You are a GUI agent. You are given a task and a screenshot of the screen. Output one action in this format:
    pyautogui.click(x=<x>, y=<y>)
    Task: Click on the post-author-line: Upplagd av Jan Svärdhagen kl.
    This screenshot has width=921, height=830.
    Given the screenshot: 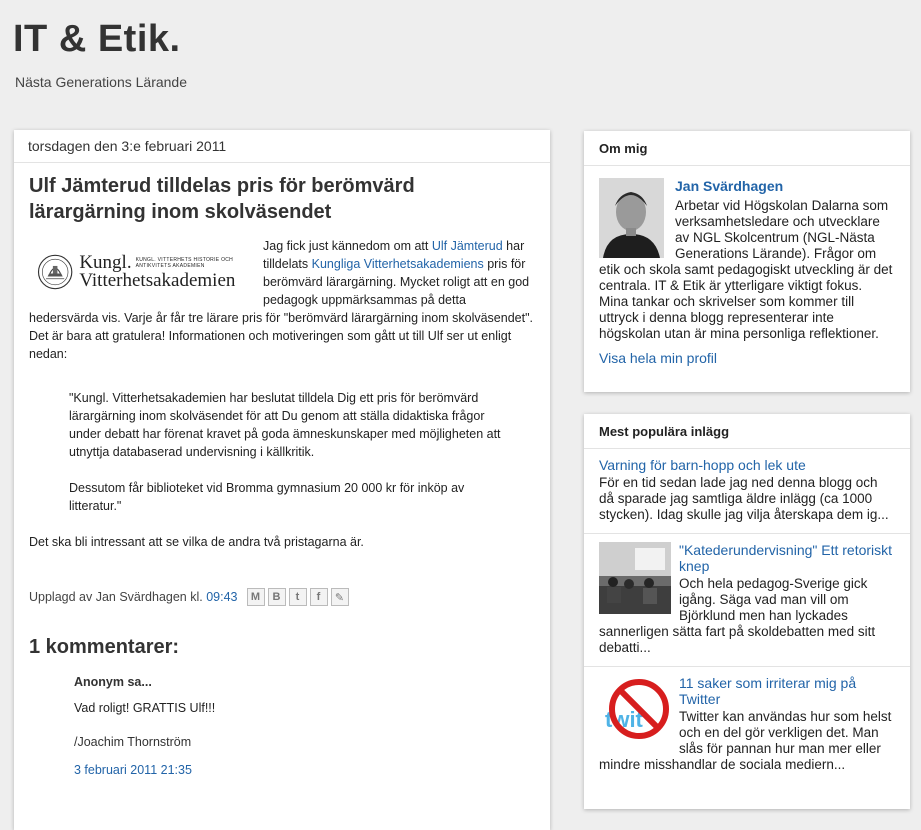 What is the action you would take?
    pyautogui.click(x=116, y=597)
    